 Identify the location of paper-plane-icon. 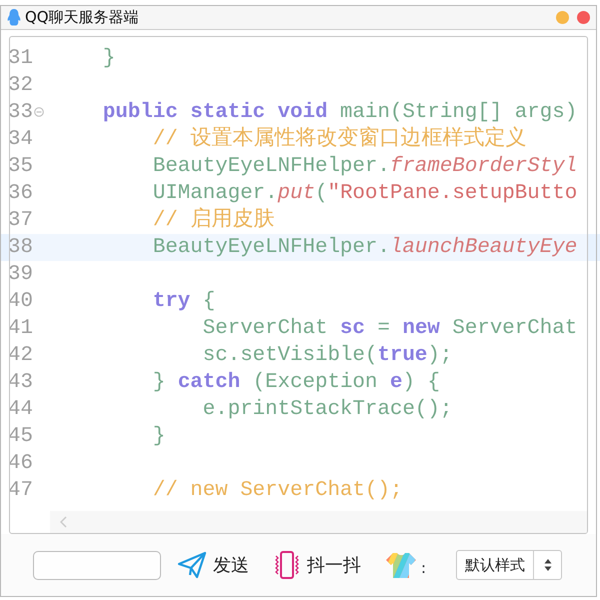
(192, 565).